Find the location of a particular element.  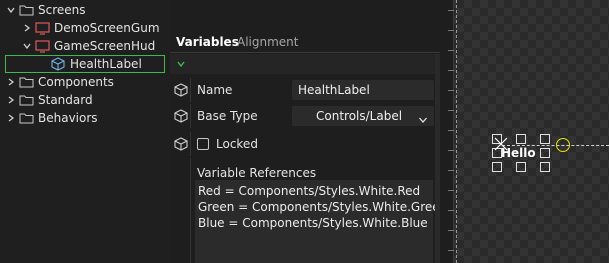

resize-handle-right is located at coordinates (545, 153).